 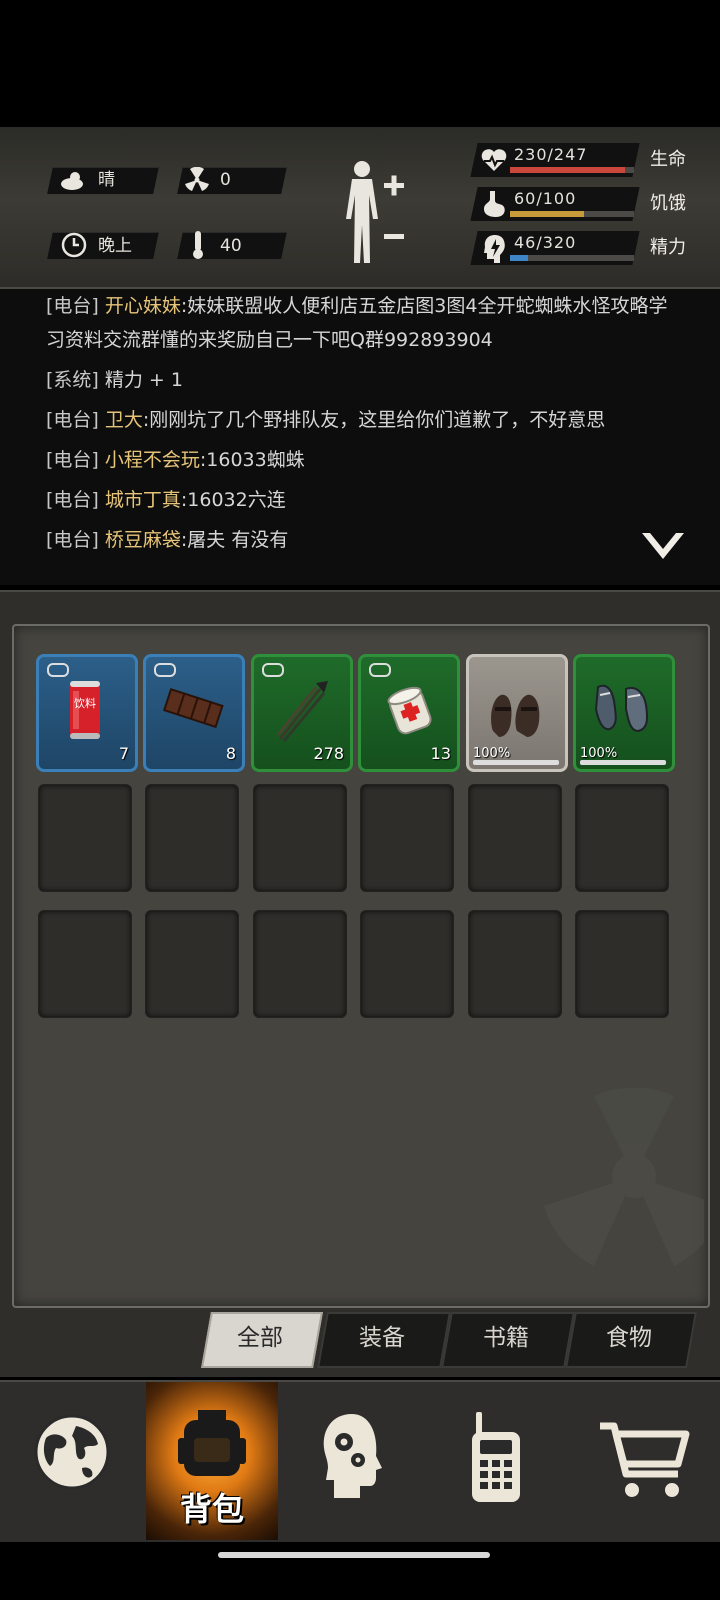 I want to click on log-line: [电台] 城市丁真:16032六连, so click(x=366, y=500).